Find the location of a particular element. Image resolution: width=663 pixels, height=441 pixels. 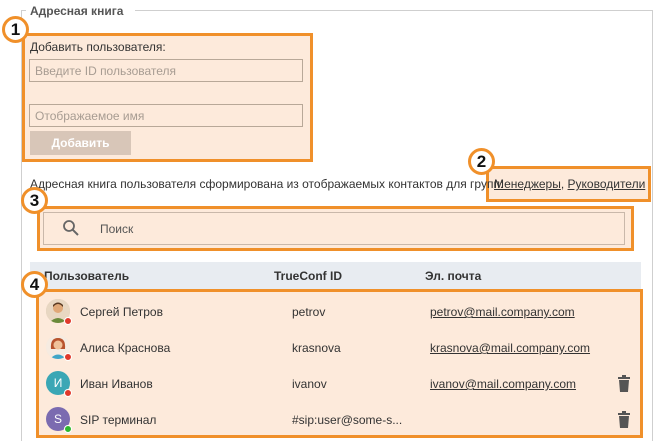

trueconf-id: petrov is located at coordinates (309, 312).